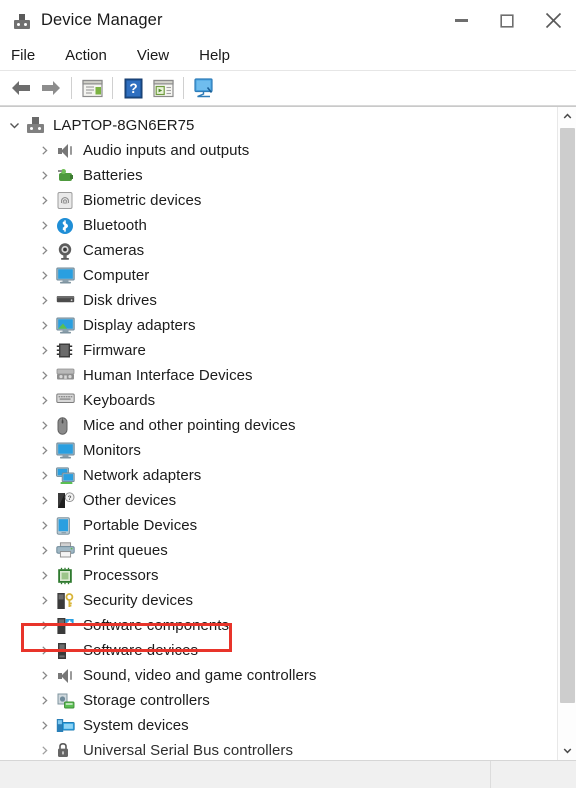 This screenshot has width=576, height=788. What do you see at coordinates (66, 726) in the screenshot?
I see `system-device-icon` at bounding box center [66, 726].